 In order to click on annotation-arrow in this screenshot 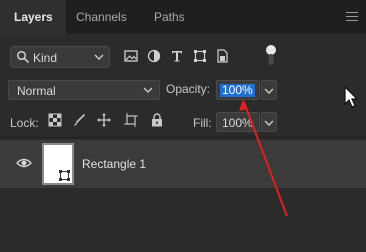, I will do `click(263, 158)`.